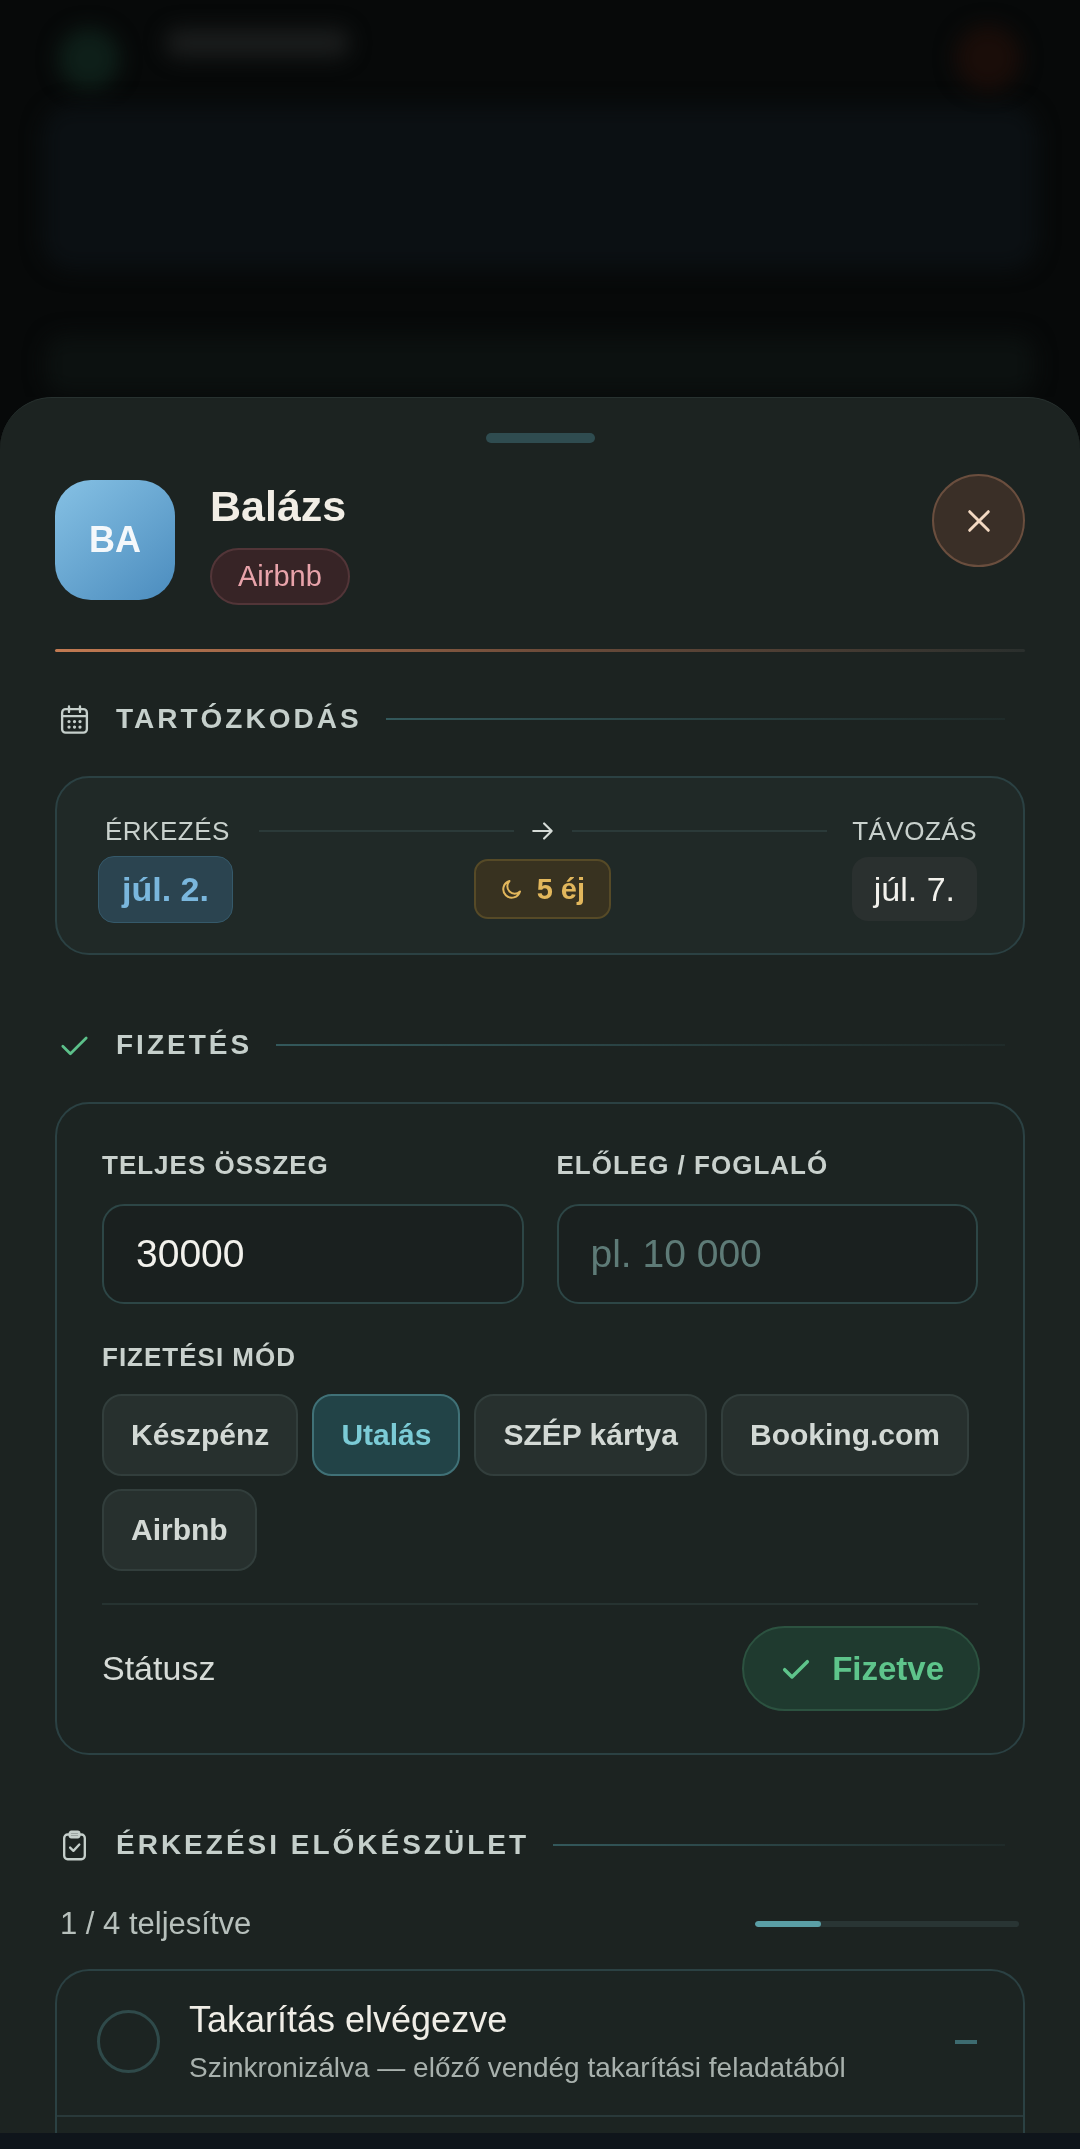 The height and width of the screenshot is (2149, 1080). Describe the element at coordinates (861, 1668) in the screenshot. I see `status-button: Fizetve` at that location.